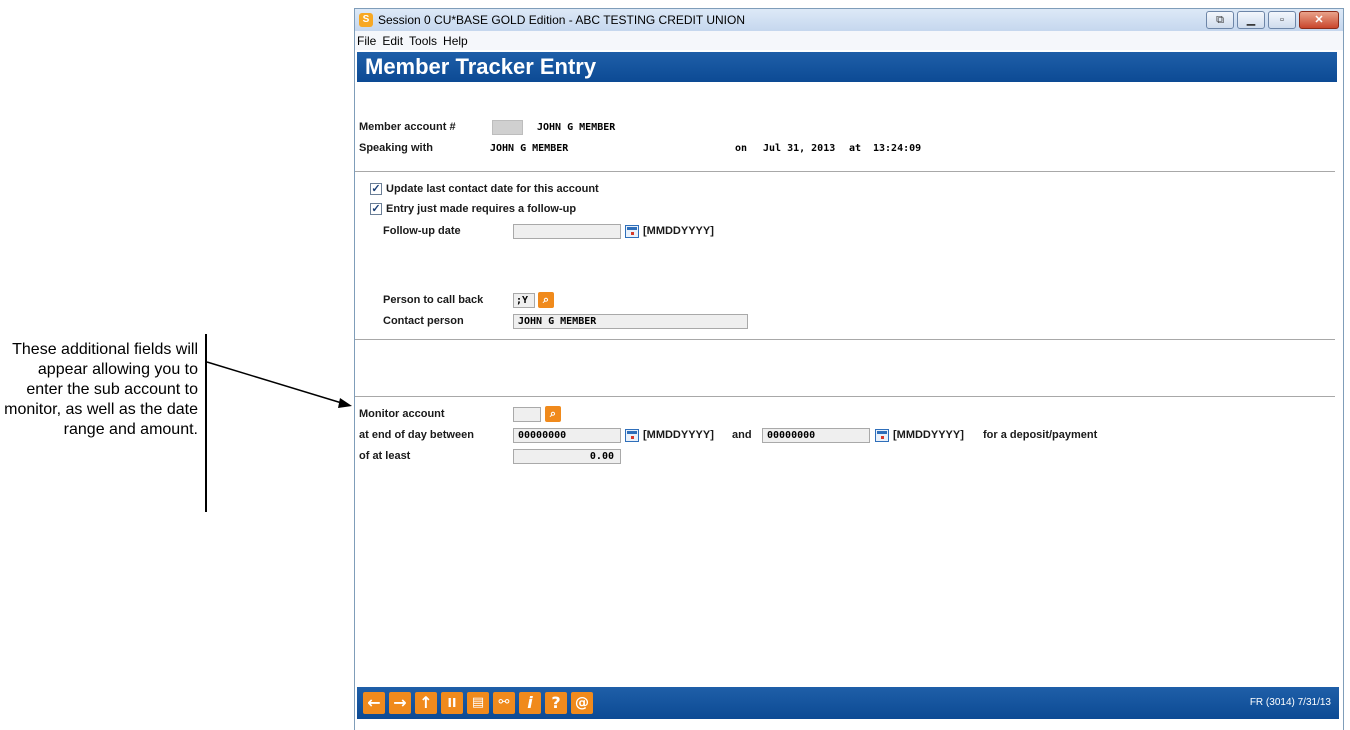  Describe the element at coordinates (423, 321) in the screenshot. I see `contact-person-label: Contact person` at that location.